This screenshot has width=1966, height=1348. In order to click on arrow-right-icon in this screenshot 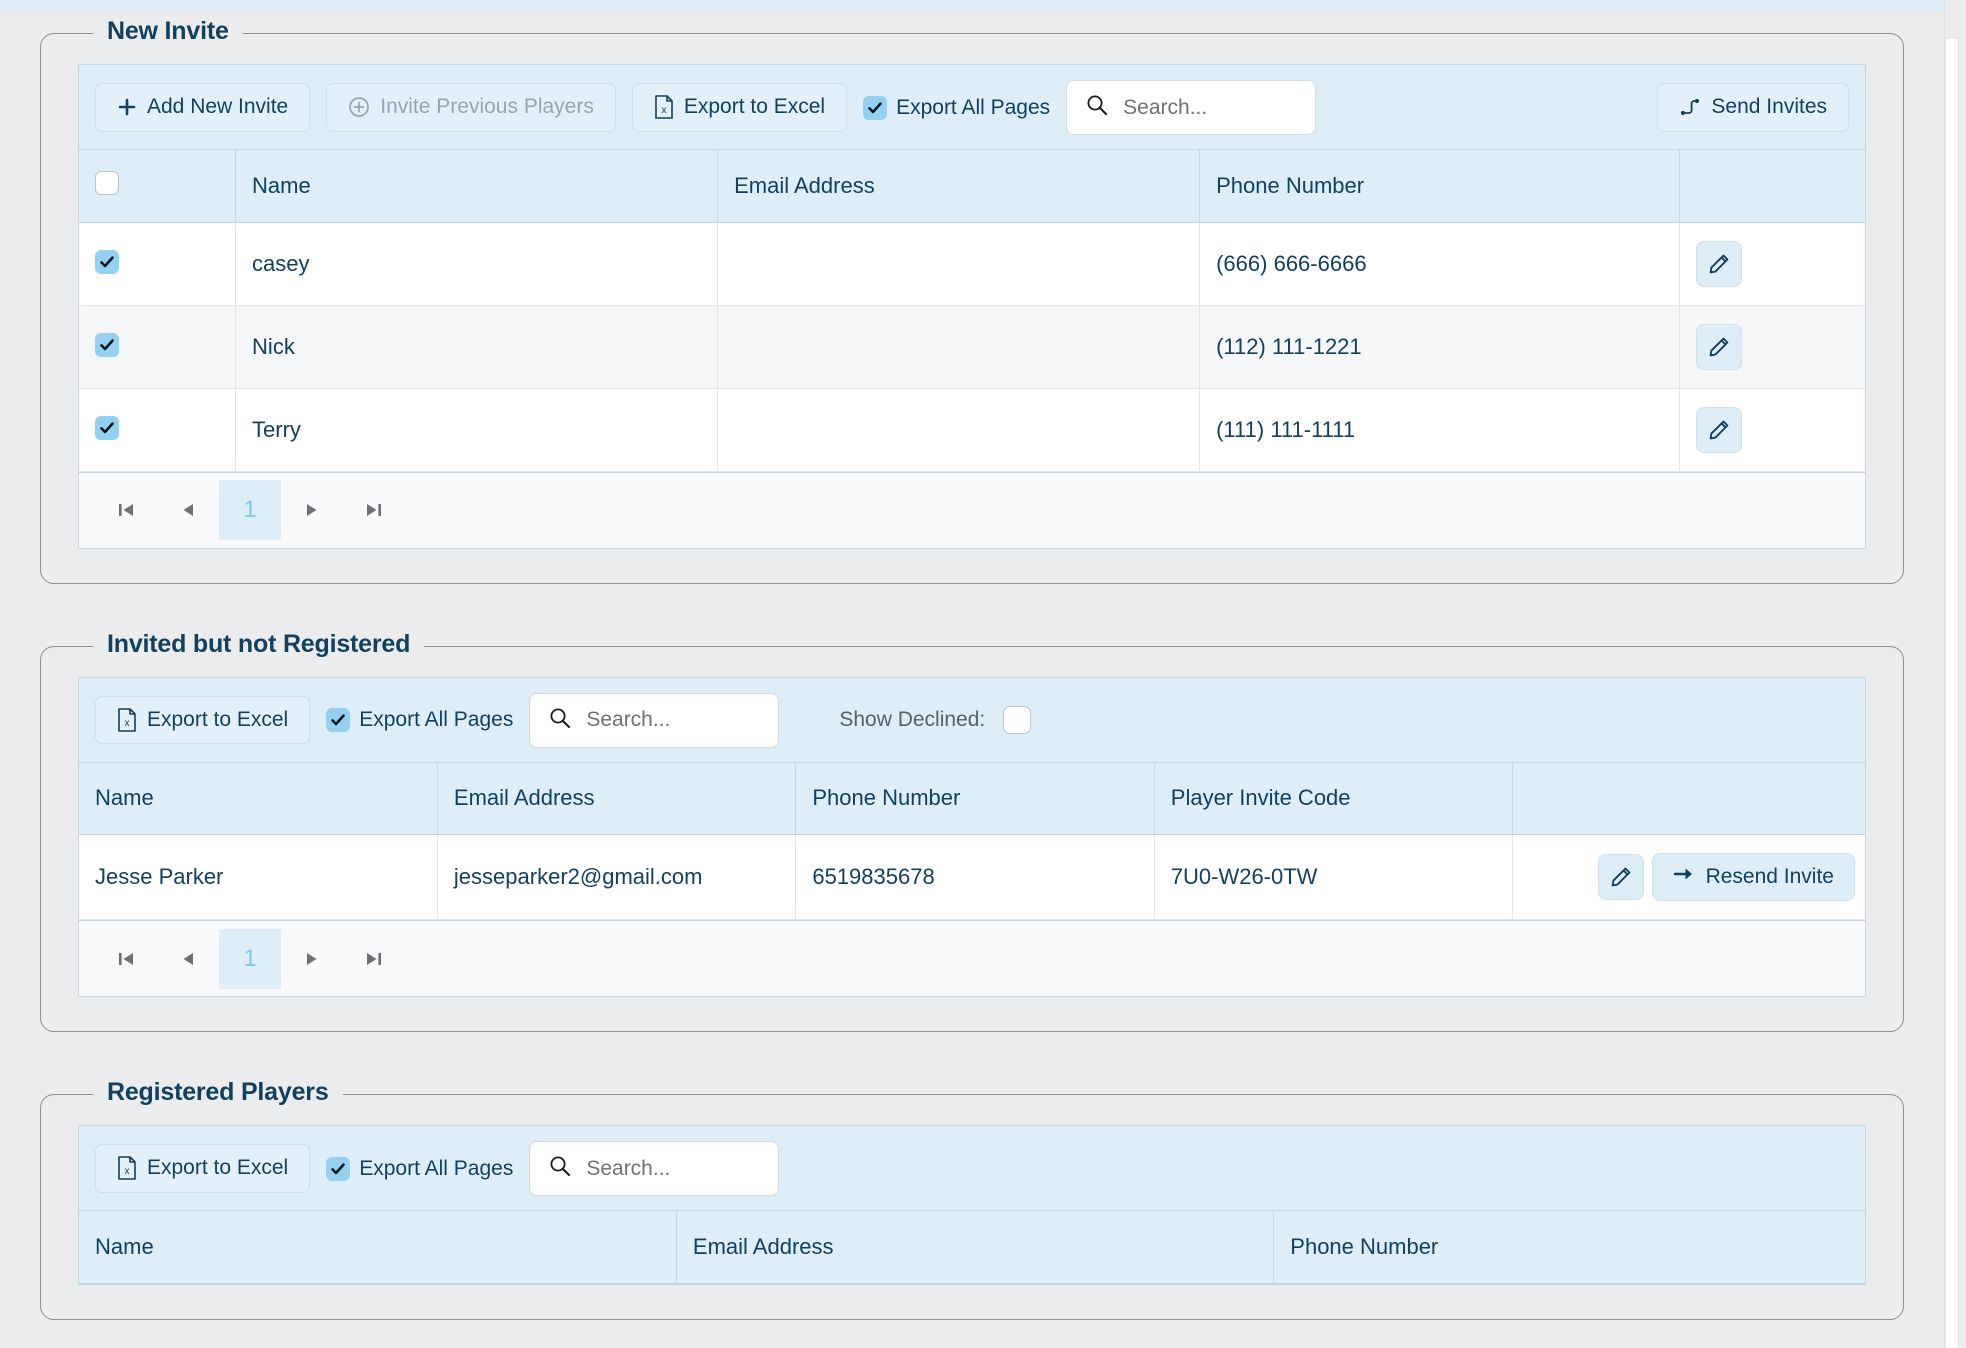, I will do `click(1684, 877)`.